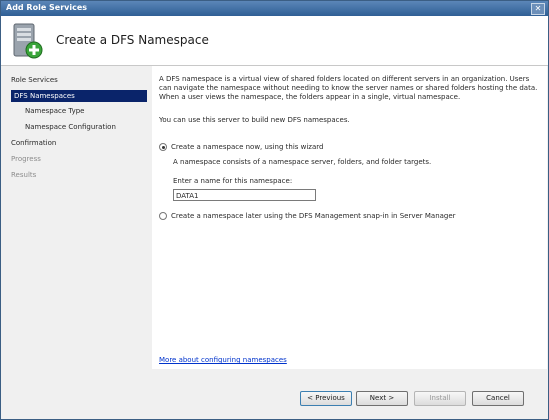  What do you see at coordinates (33, 143) in the screenshot?
I see `nav-item-confirmation: Confirmation` at bounding box center [33, 143].